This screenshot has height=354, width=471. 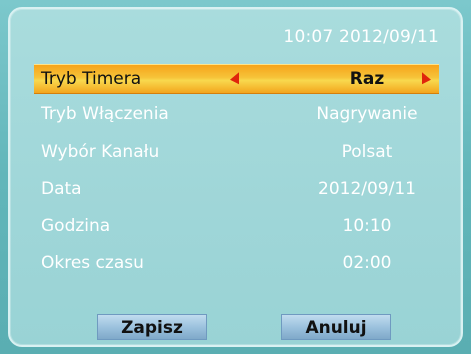 I want to click on row-time: Godzina 10:10, so click(x=236, y=226).